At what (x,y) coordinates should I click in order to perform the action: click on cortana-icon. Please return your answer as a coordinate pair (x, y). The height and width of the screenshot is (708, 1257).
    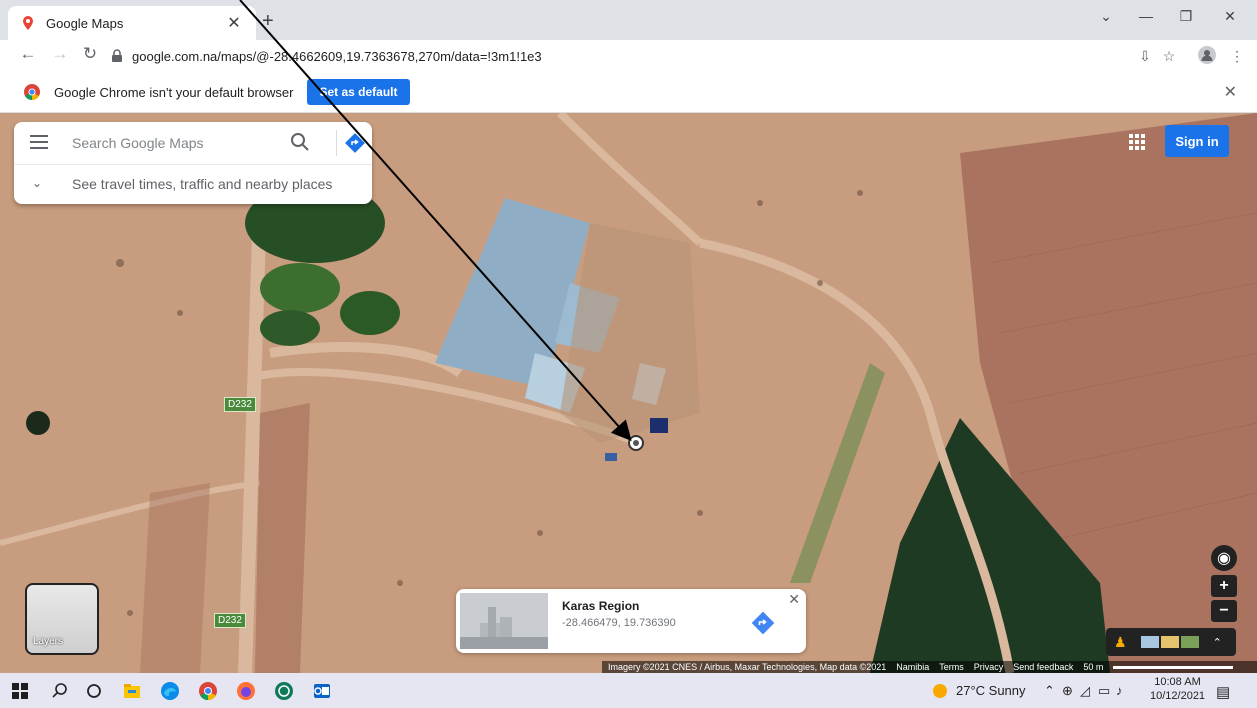
    Looking at the image, I should click on (94, 691).